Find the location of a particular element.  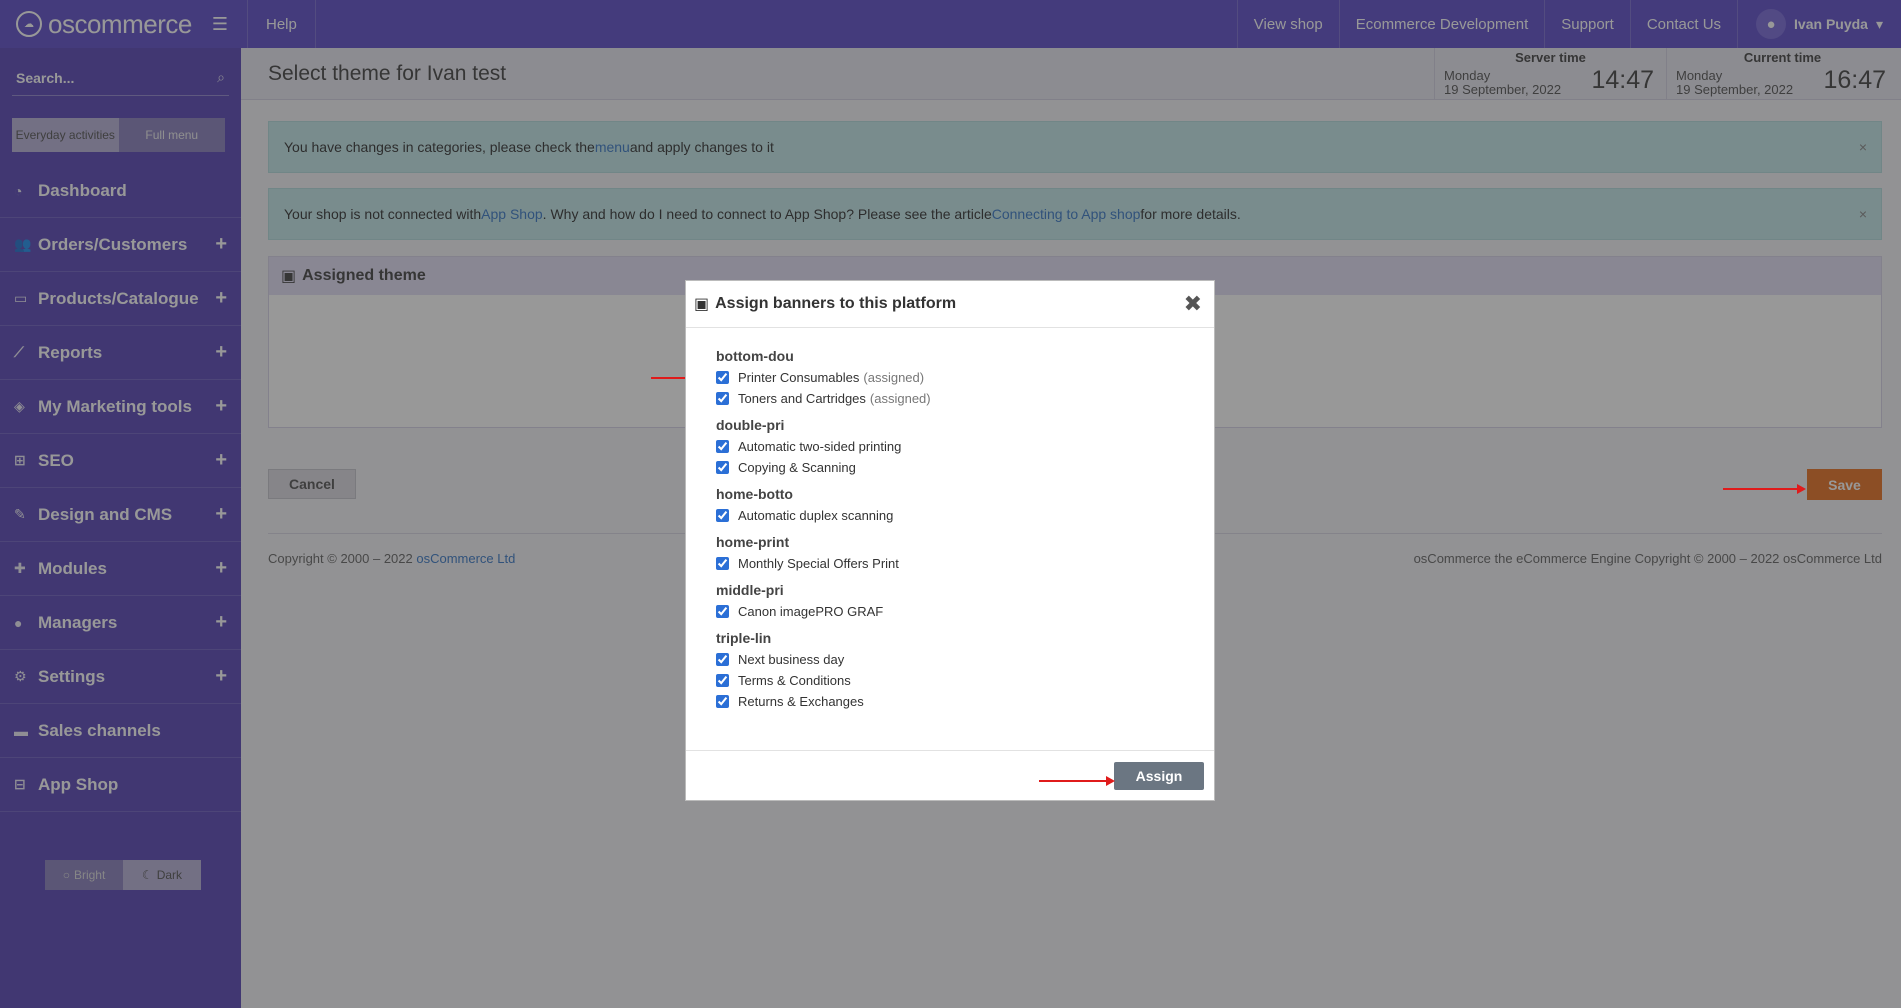

banner-checkbox-row: Terms & Conditions is located at coordinates (965, 680).